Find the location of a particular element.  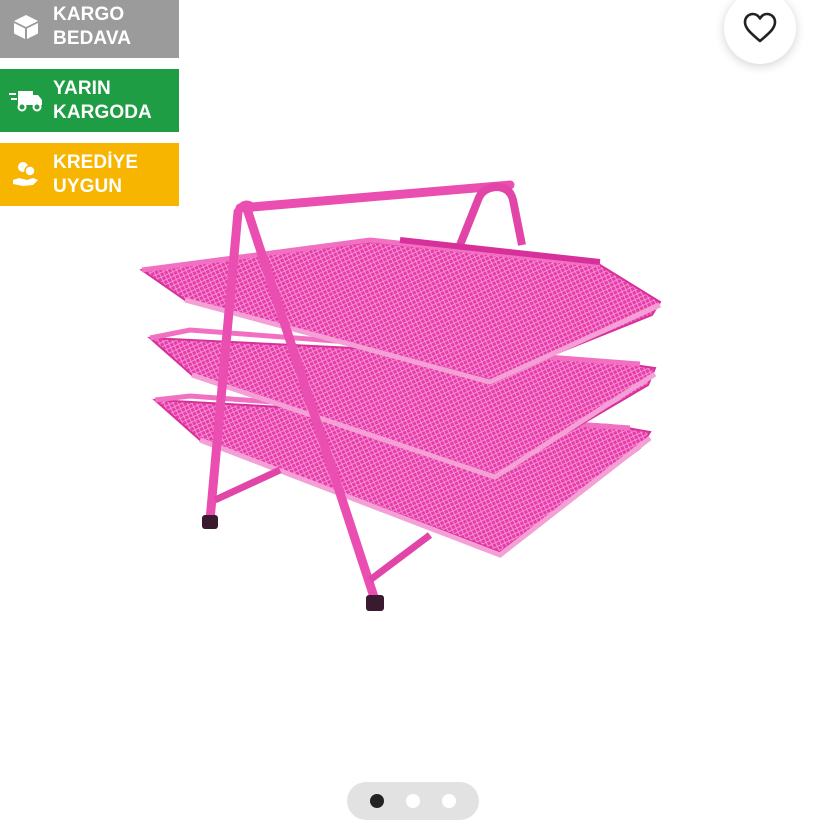

badge-line2: BEDAVA is located at coordinates (92, 38).